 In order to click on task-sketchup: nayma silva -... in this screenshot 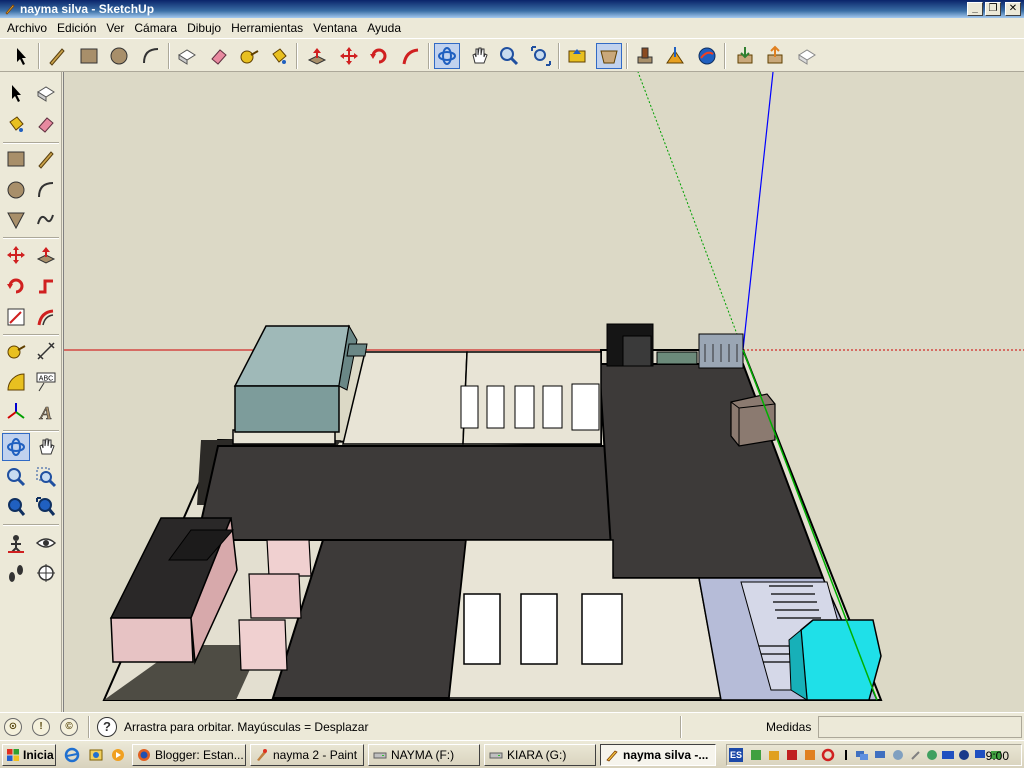, I will do `click(658, 755)`.